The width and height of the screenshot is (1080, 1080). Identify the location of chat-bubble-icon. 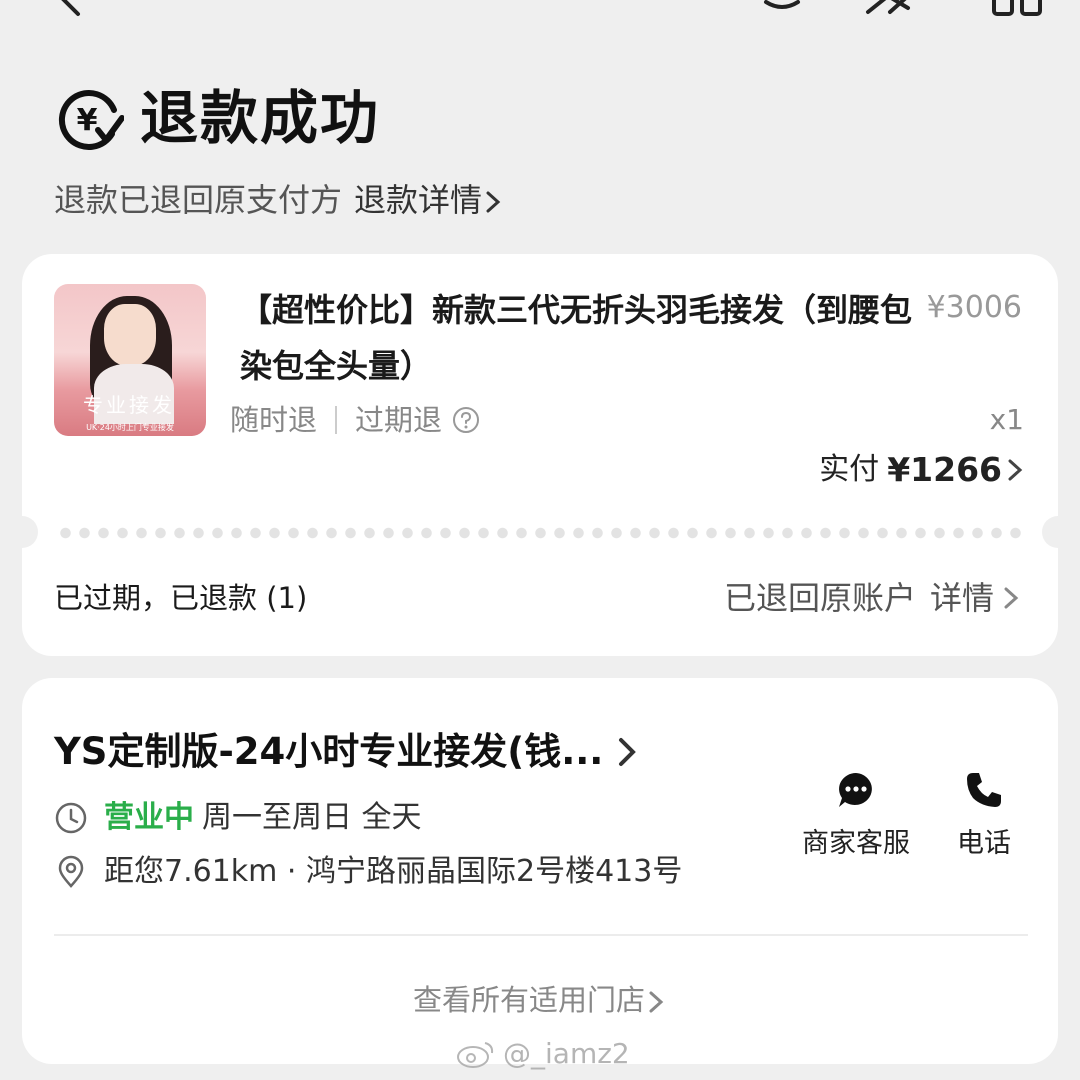
(855, 790).